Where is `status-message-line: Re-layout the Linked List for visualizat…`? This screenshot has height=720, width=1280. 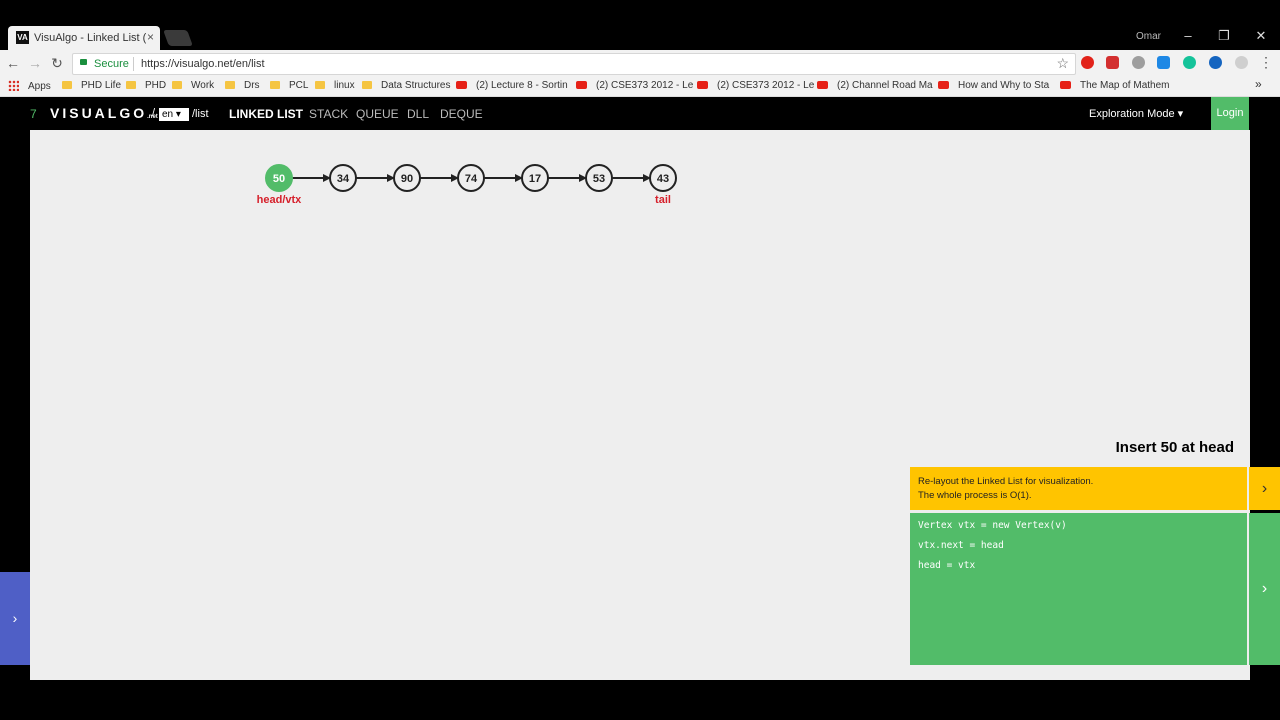 status-message-line: Re-layout the Linked List for visualizat… is located at coordinates (1006, 481).